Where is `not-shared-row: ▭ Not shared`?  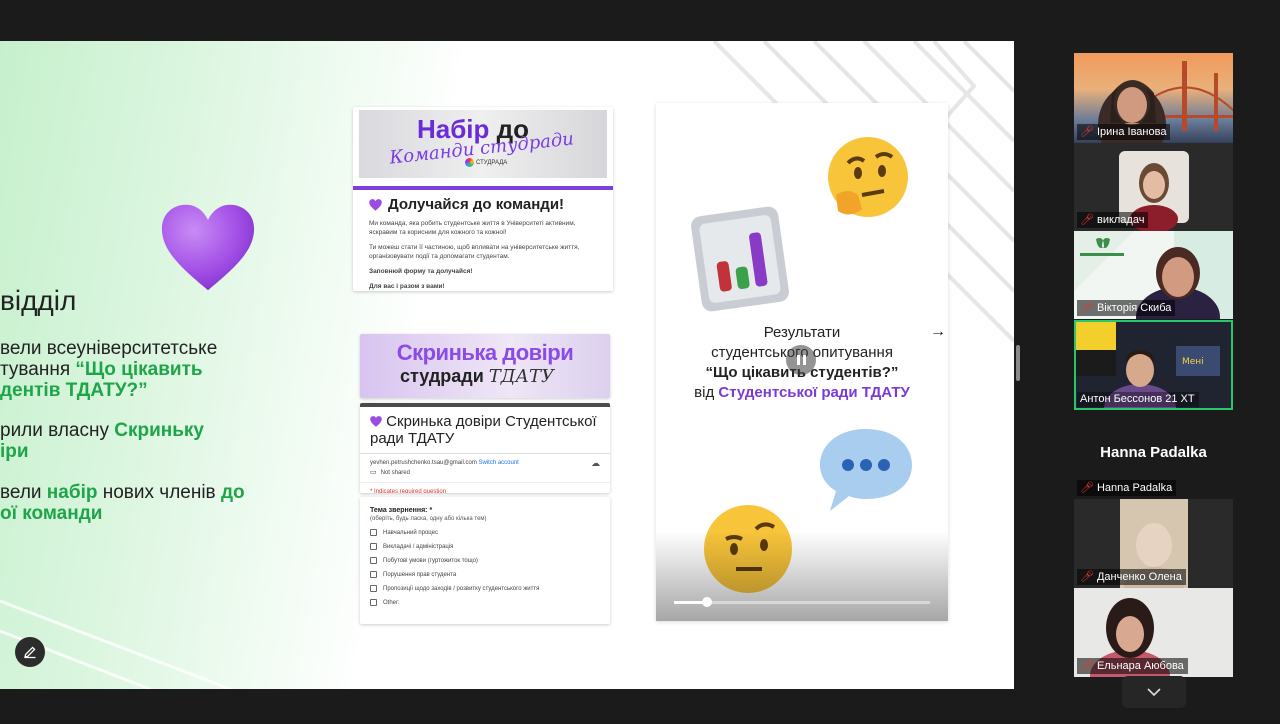 not-shared-row: ▭ Not shared is located at coordinates (485, 473).